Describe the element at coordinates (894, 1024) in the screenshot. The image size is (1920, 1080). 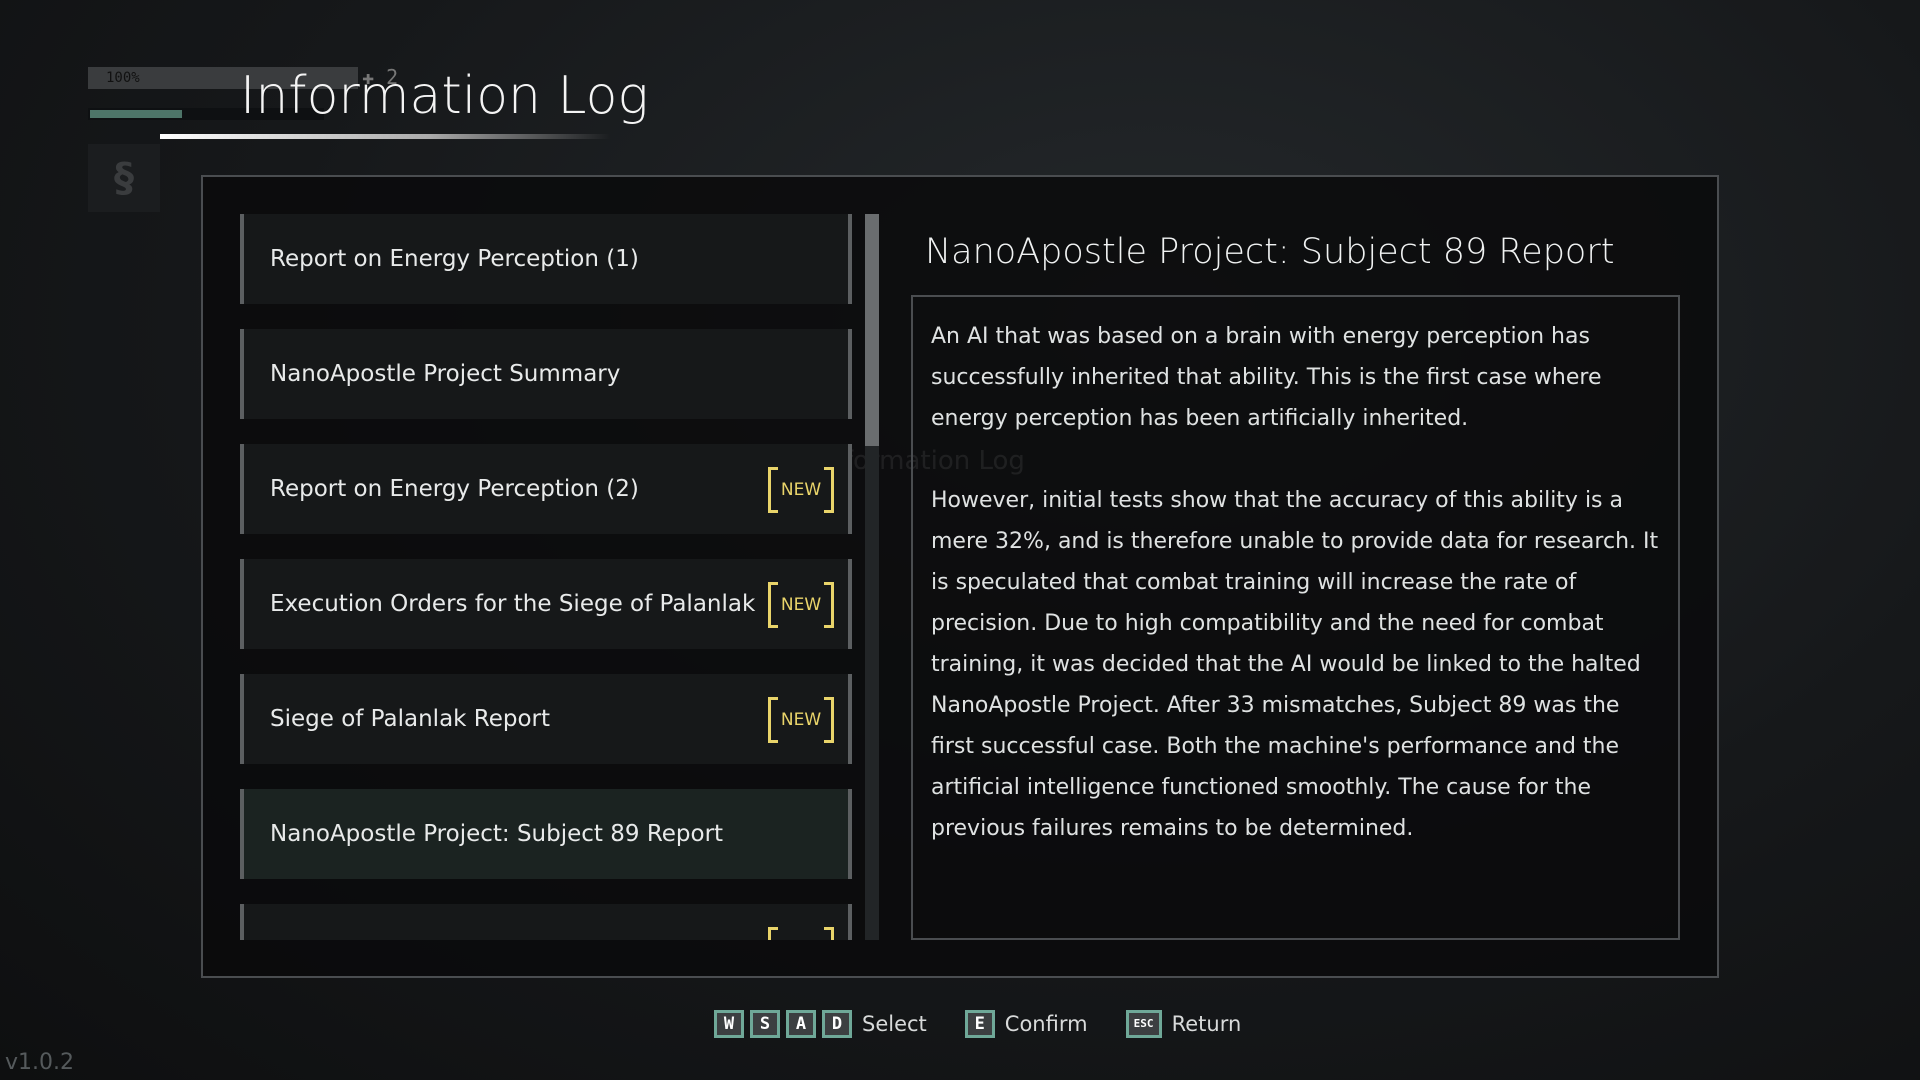
I see `select-label: Select` at that location.